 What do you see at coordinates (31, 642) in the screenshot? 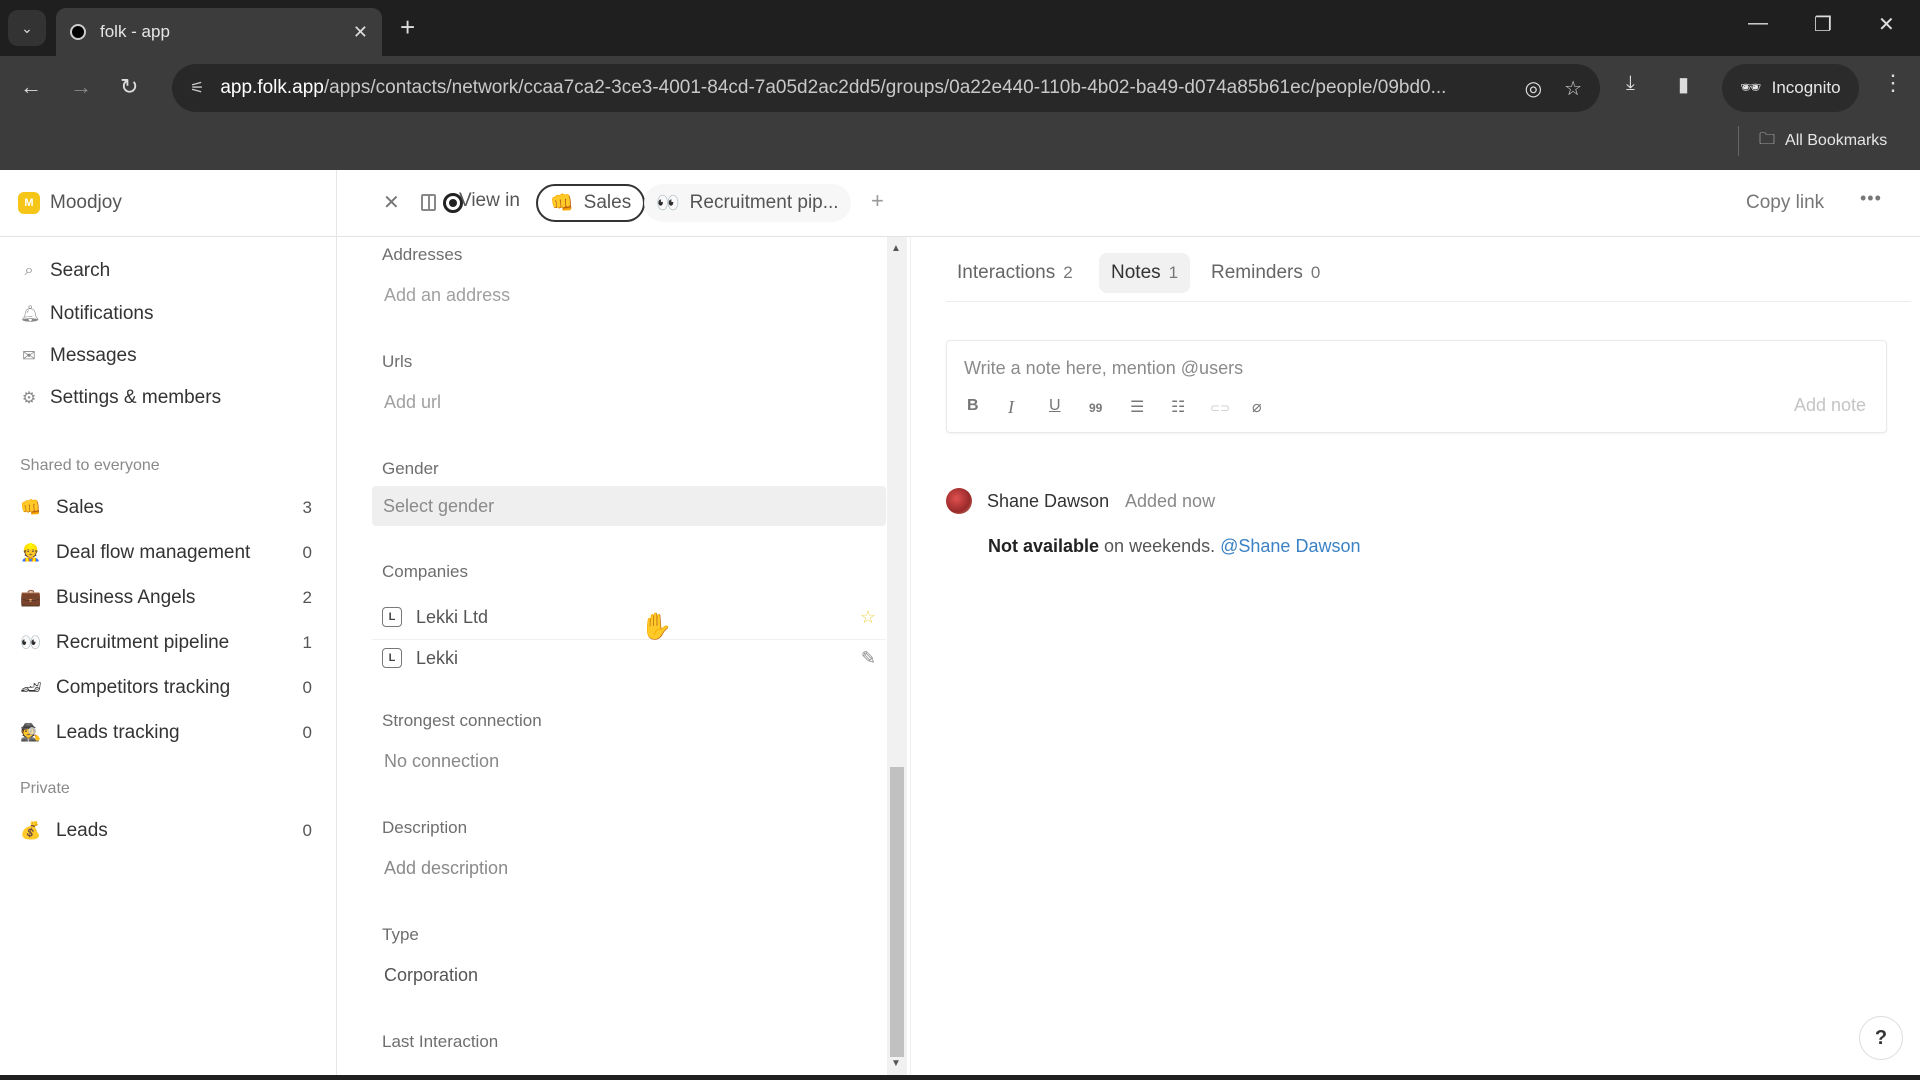
I see `eyes-icon: 👀` at bounding box center [31, 642].